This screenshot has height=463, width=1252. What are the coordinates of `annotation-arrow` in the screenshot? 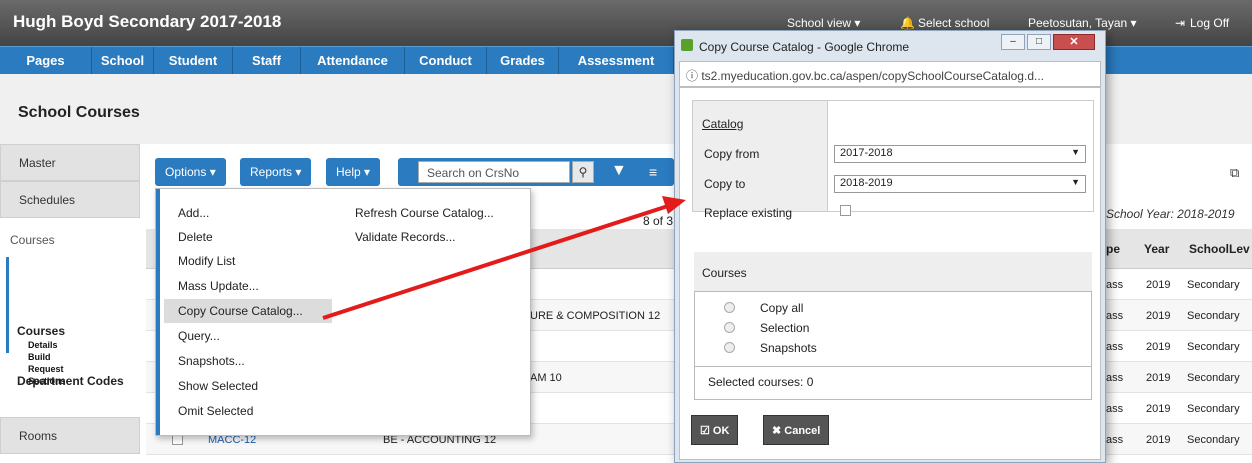 It's located at (504, 258).